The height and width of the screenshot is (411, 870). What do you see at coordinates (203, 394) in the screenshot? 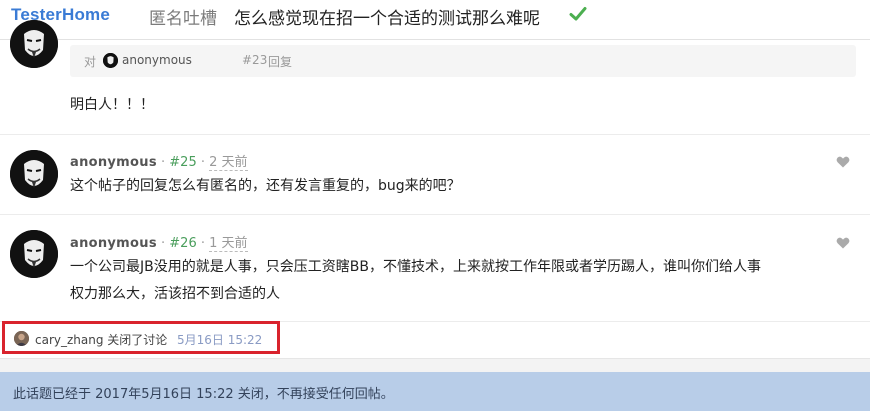
I see `closed-notice-text: 此话题已经于 2017年5月16日 15:22 关闭，不再接受任何回帖。` at bounding box center [203, 394].